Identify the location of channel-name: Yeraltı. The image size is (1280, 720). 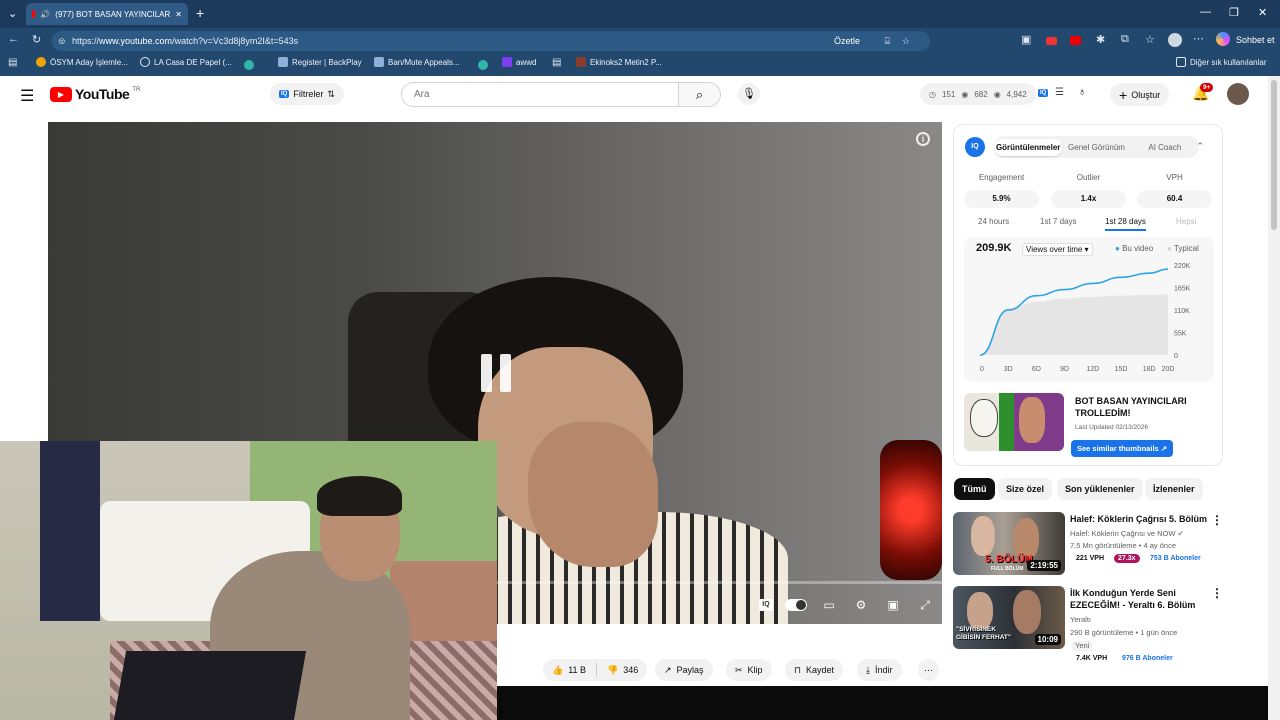
(1080, 620).